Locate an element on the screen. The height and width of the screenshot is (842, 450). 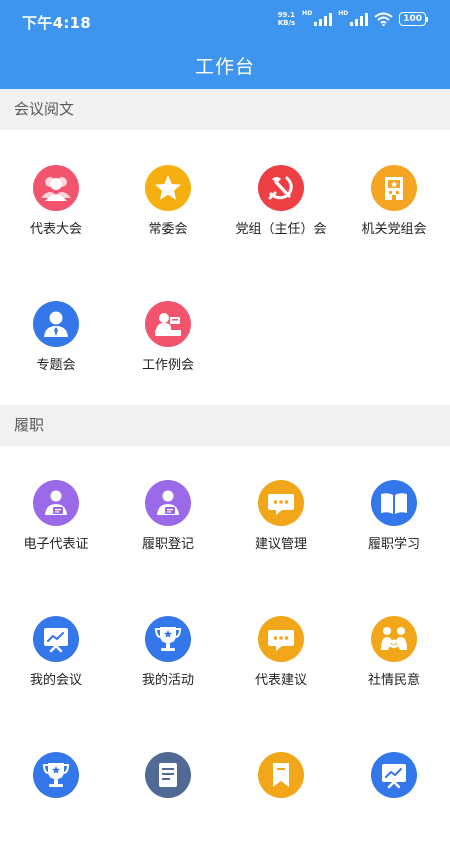
tile-e-representative-card: 电子代表证 is located at coordinates (56, 525).